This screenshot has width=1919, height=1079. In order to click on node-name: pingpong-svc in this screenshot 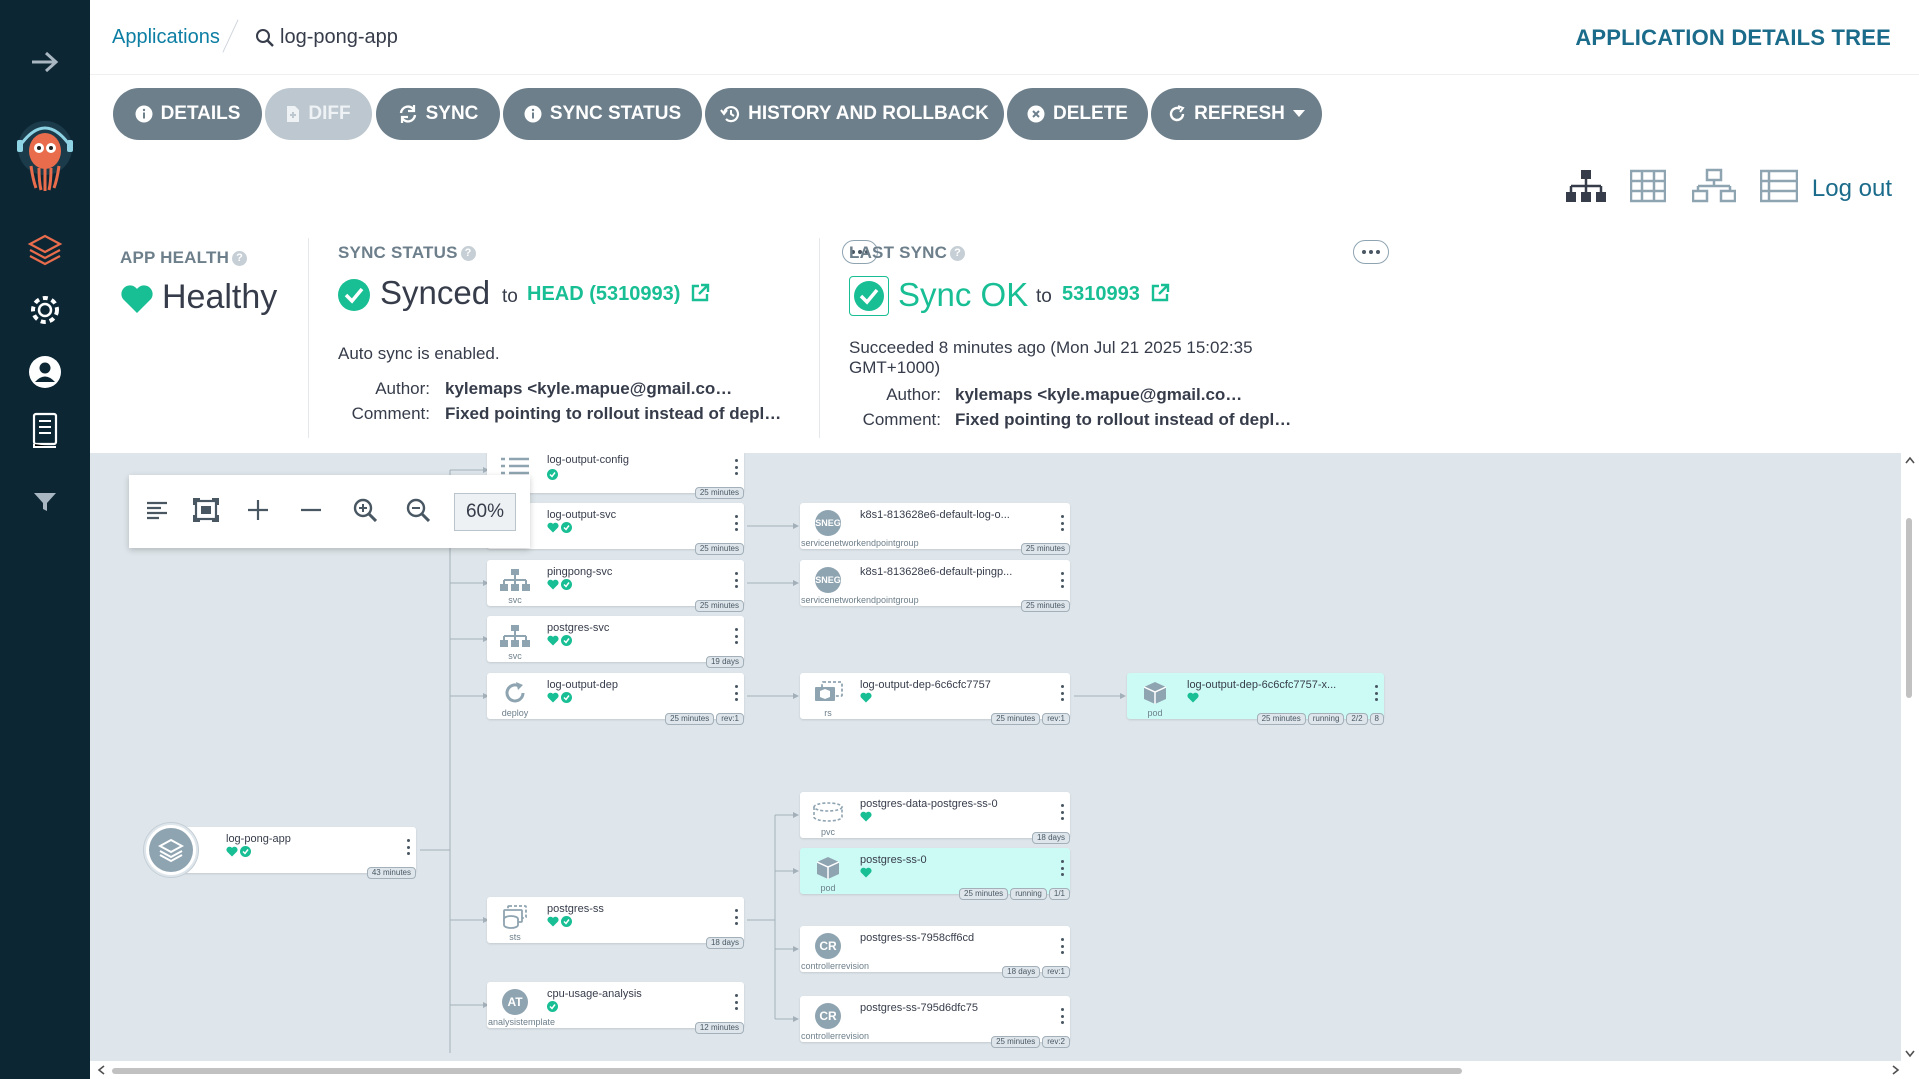, I will do `click(580, 572)`.